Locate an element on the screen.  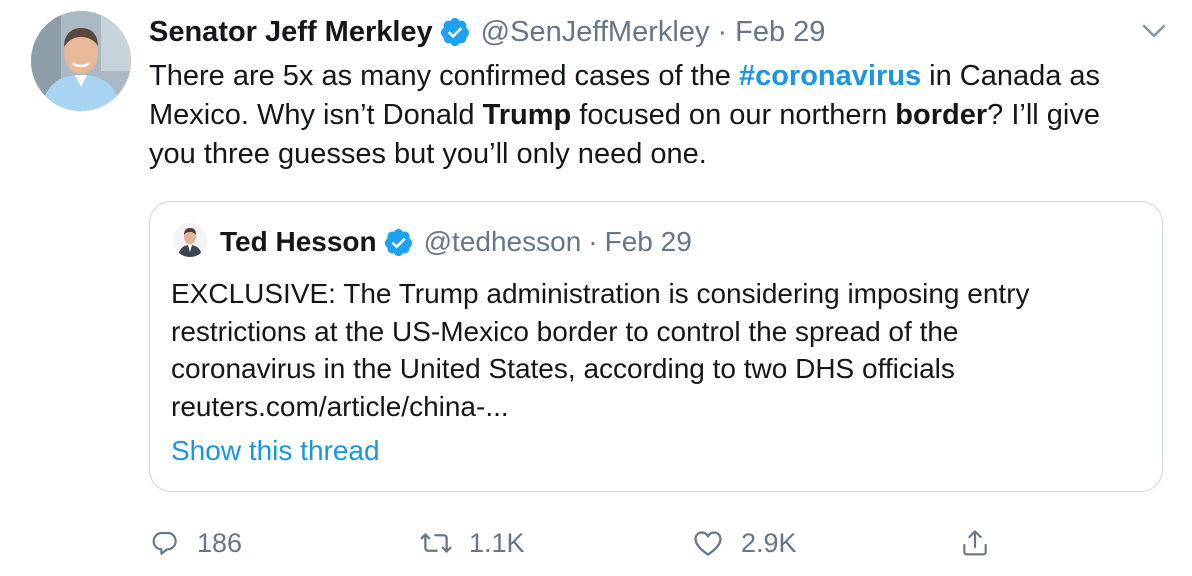
share-icon is located at coordinates (975, 543).